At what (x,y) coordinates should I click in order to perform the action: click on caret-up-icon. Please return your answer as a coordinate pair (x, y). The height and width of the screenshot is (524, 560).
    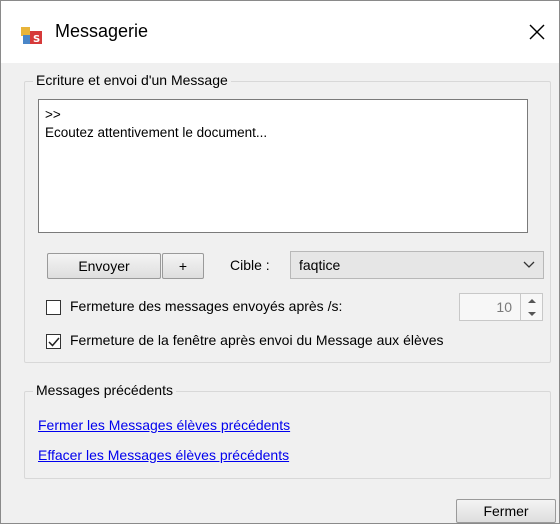
    Looking at the image, I should click on (531, 300).